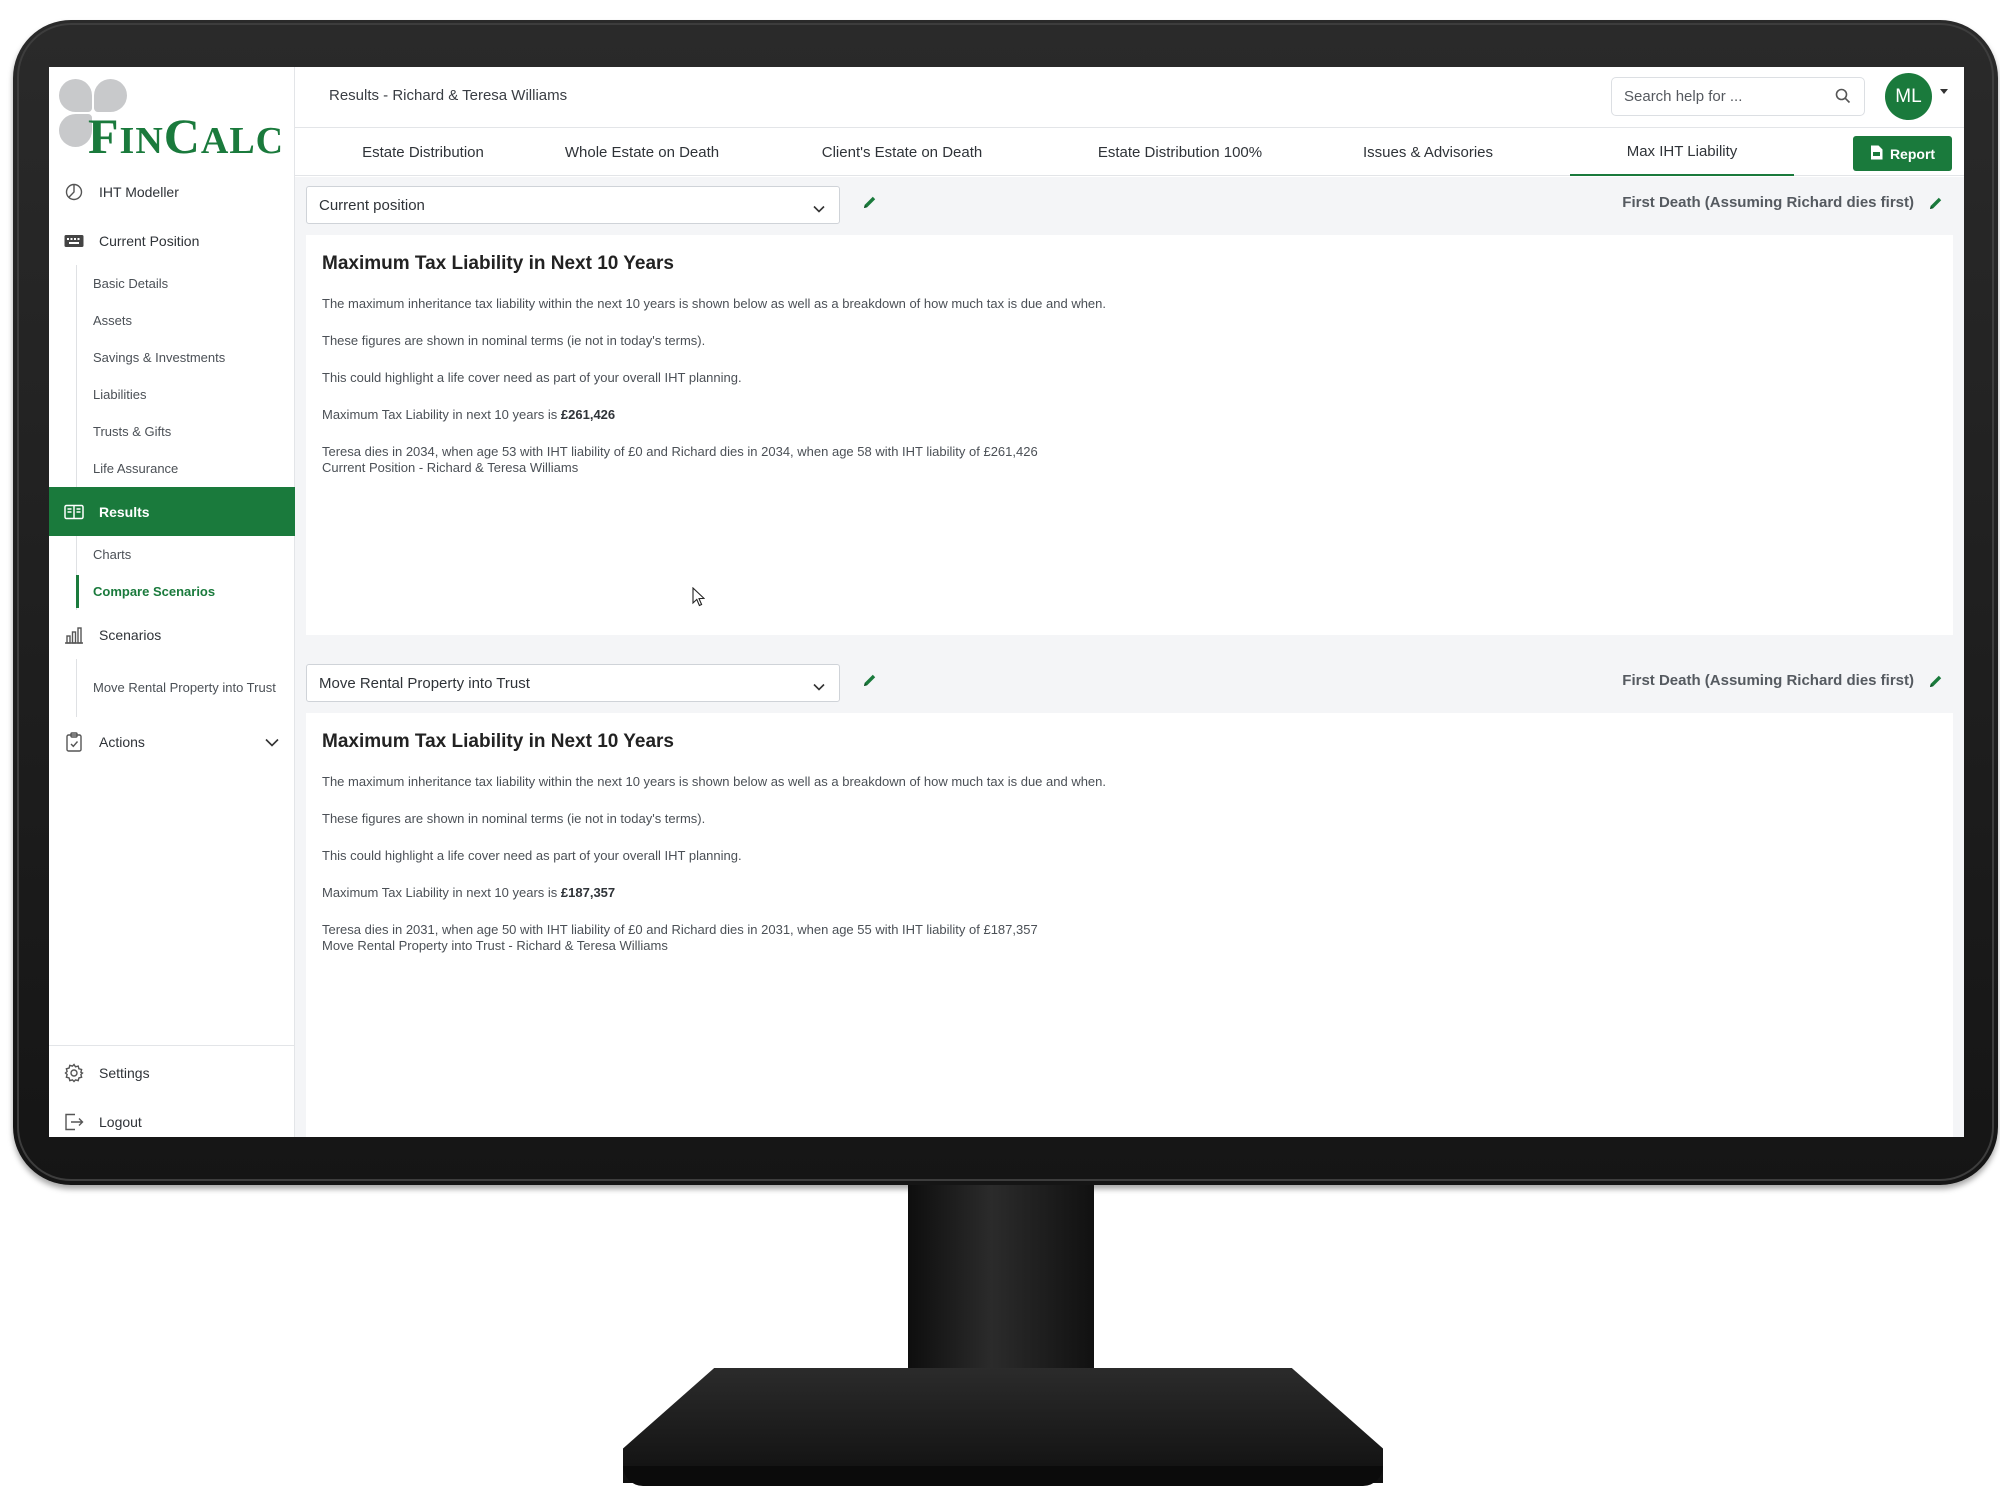 This screenshot has width=2000, height=1500. Describe the element at coordinates (1912, 153) in the screenshot. I see `report-button-label: Report` at that location.